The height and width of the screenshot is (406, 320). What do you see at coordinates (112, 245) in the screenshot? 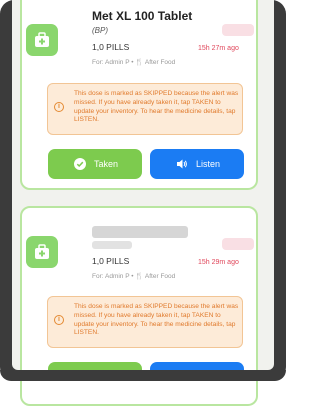
I see `blurred-subtitle` at bounding box center [112, 245].